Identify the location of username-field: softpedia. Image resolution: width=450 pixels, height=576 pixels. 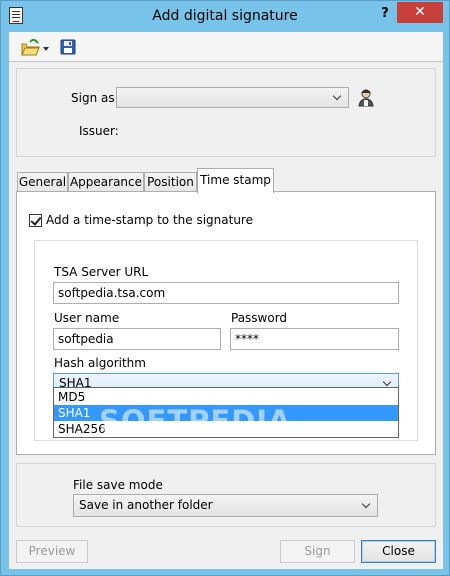
(137, 339).